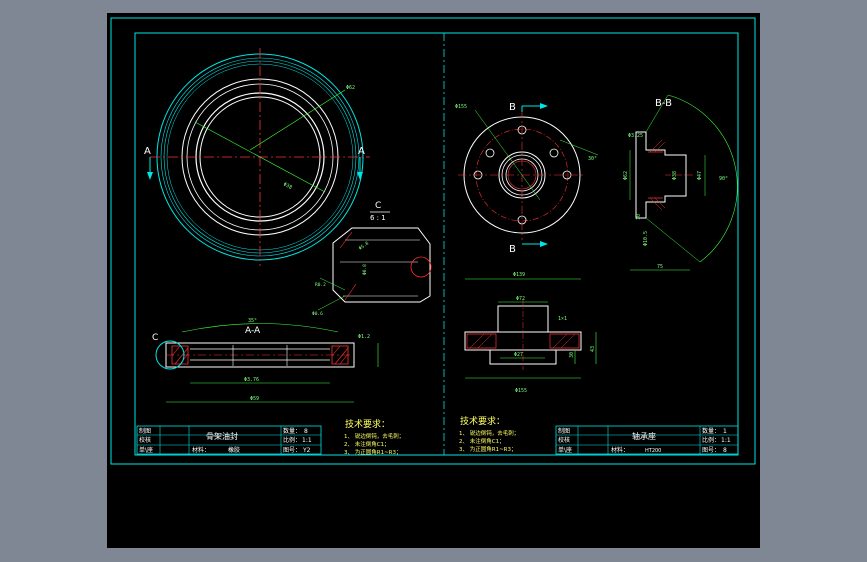  Describe the element at coordinates (378, 218) in the screenshot. I see `detail-c-scale: 6 : 1` at that location.